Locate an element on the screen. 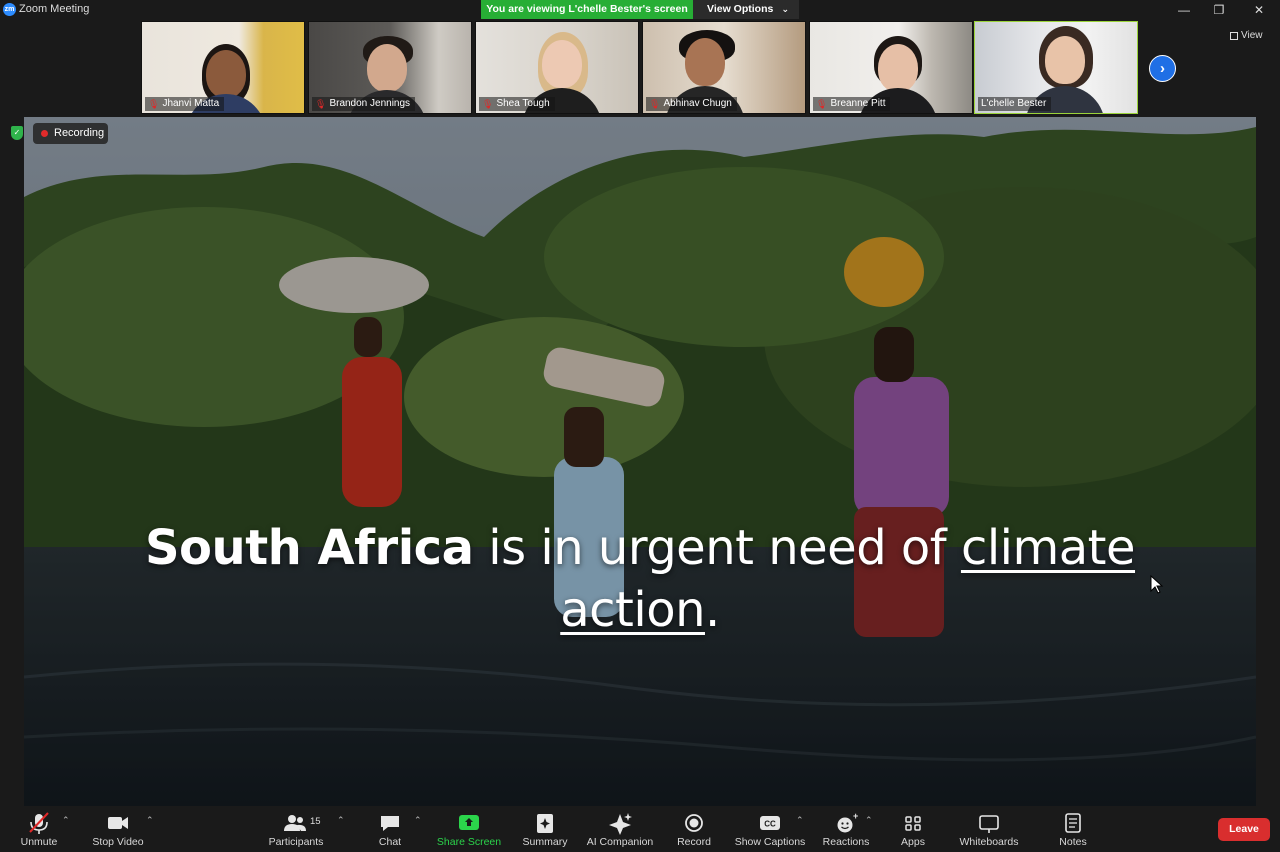 The image size is (1280, 852). participant-name: L'chelle Bester is located at coordinates (1014, 103).